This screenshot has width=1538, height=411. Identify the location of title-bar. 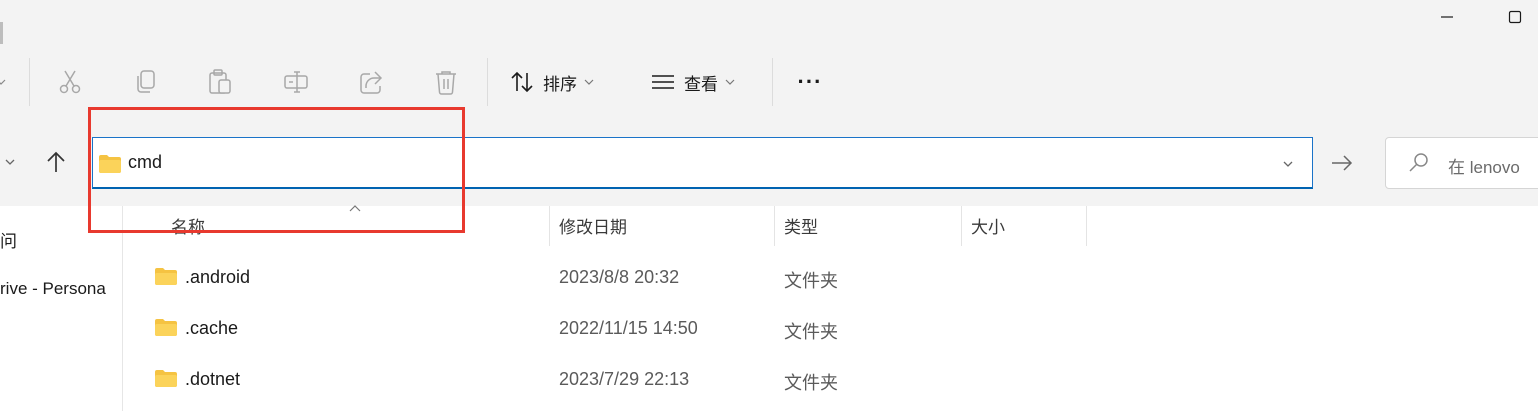
(769, 25).